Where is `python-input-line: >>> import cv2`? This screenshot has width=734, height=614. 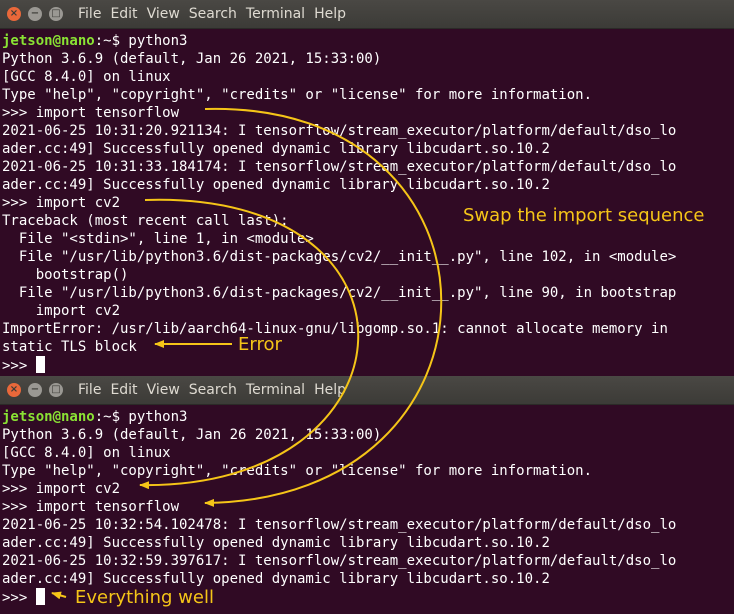
python-input-line: >>> import cv2 is located at coordinates (61, 489).